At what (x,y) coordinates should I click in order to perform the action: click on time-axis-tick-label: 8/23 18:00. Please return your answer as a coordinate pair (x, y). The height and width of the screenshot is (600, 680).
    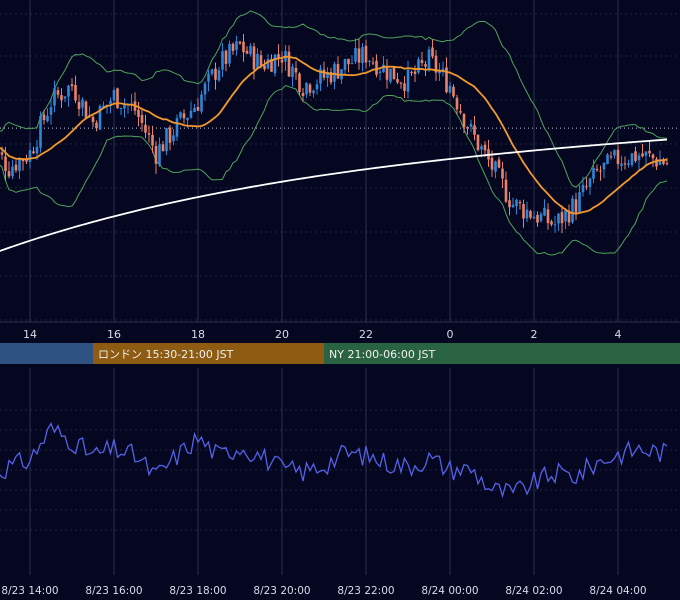
    Looking at the image, I should click on (197, 591).